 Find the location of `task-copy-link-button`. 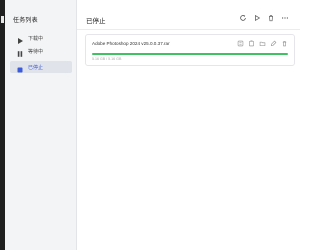

task-copy-link-button is located at coordinates (251, 43).